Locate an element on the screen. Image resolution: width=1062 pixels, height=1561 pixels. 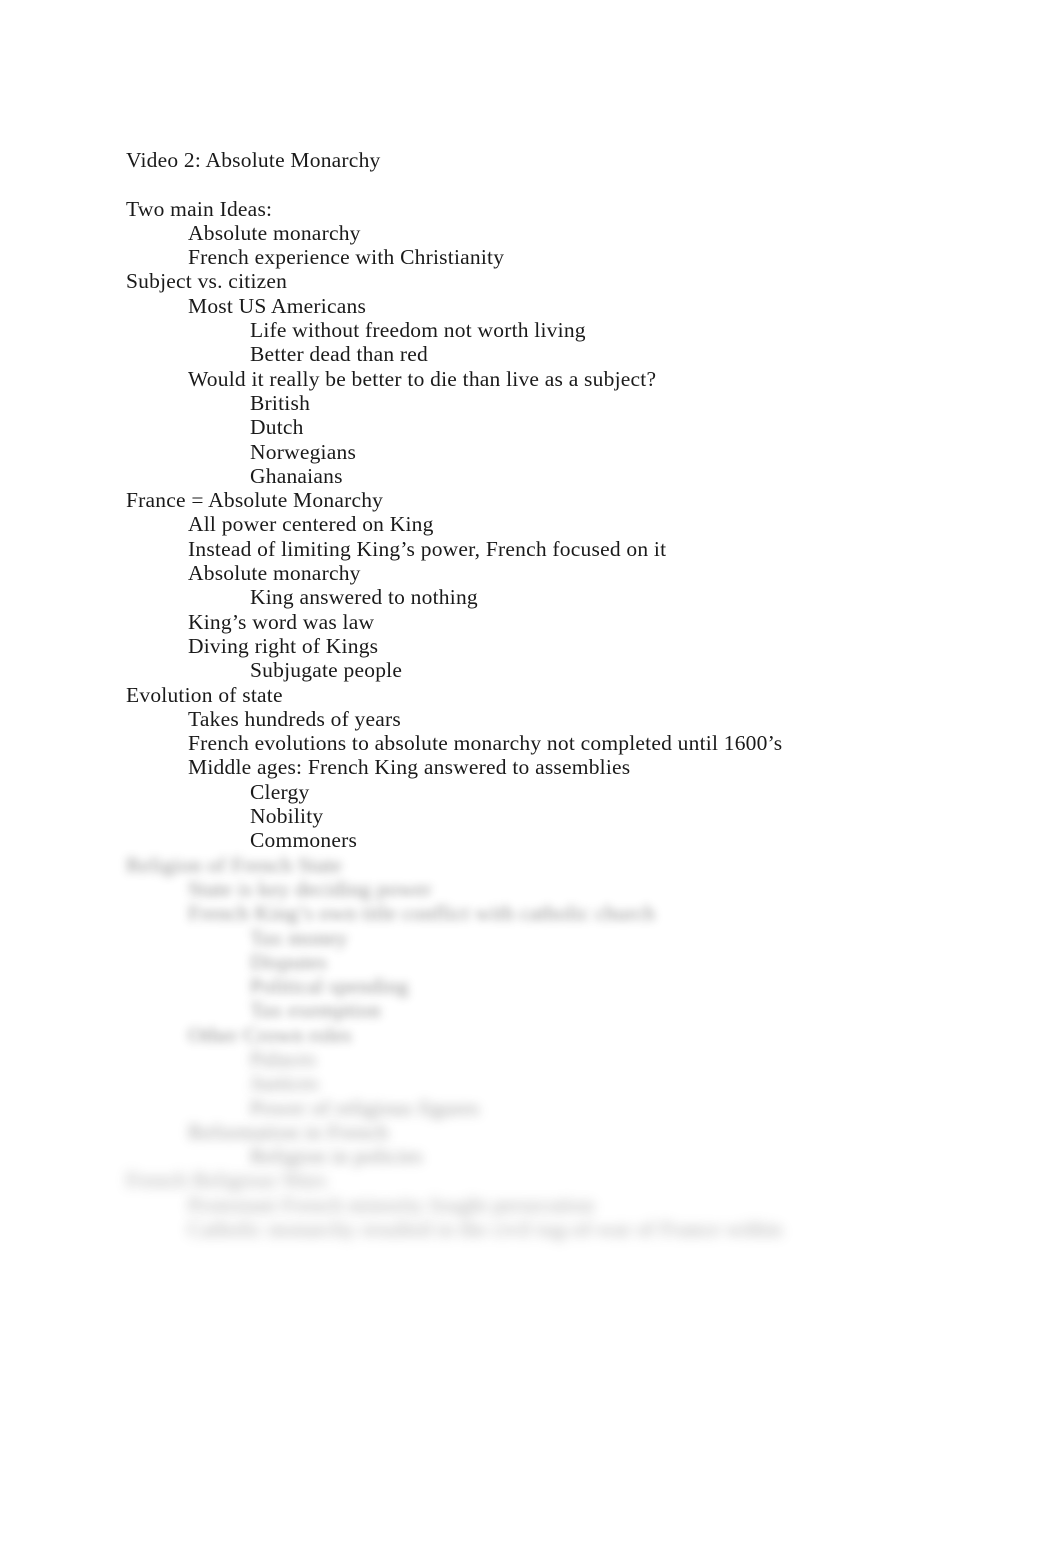
document-line-blurred: State is key deciding power is located at coordinates (310, 888).